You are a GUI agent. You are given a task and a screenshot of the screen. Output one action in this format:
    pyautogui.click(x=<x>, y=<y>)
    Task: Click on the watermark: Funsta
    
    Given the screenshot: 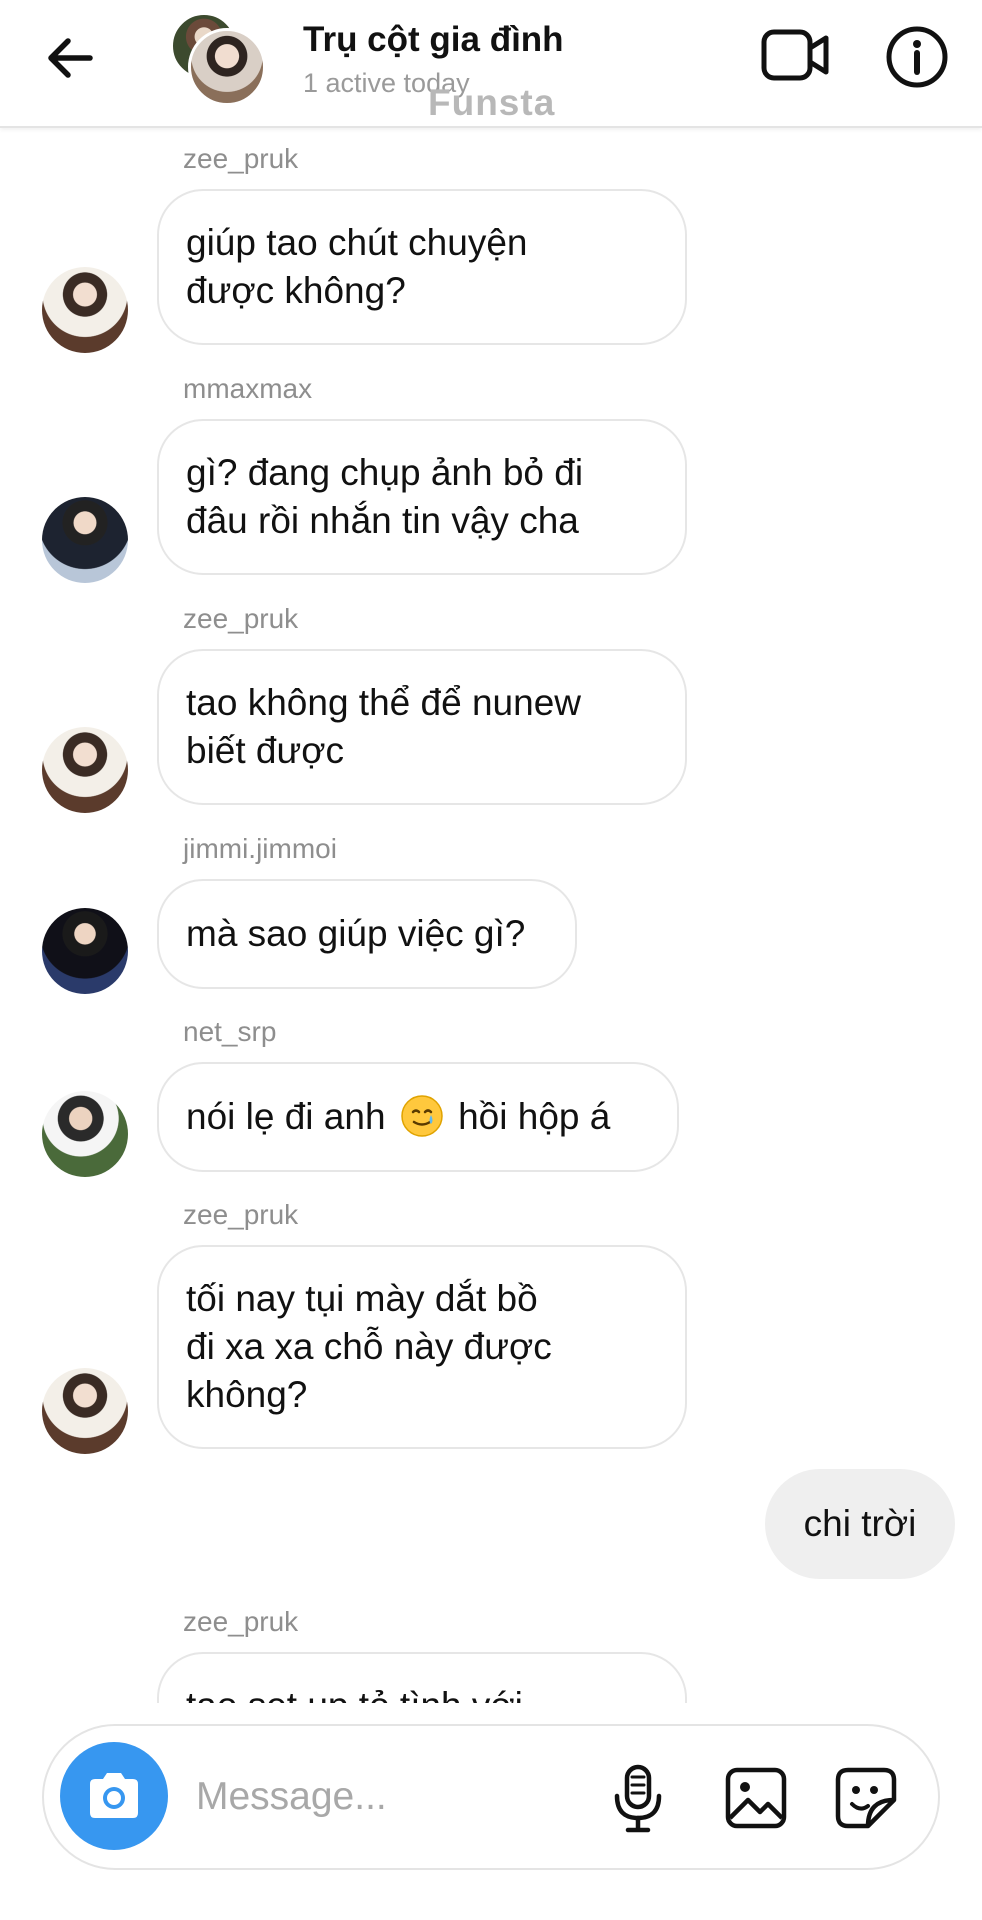 What is the action you would take?
    pyautogui.click(x=492, y=102)
    